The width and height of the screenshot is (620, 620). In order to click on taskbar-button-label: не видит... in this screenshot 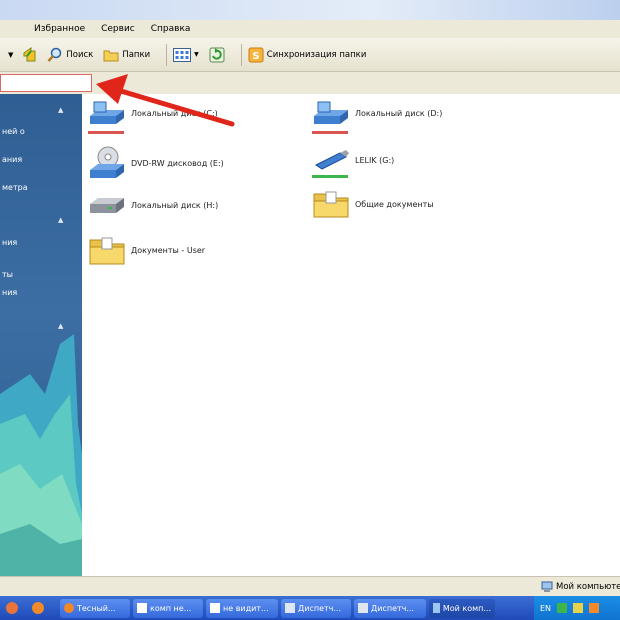, I will do `click(246, 608)`.